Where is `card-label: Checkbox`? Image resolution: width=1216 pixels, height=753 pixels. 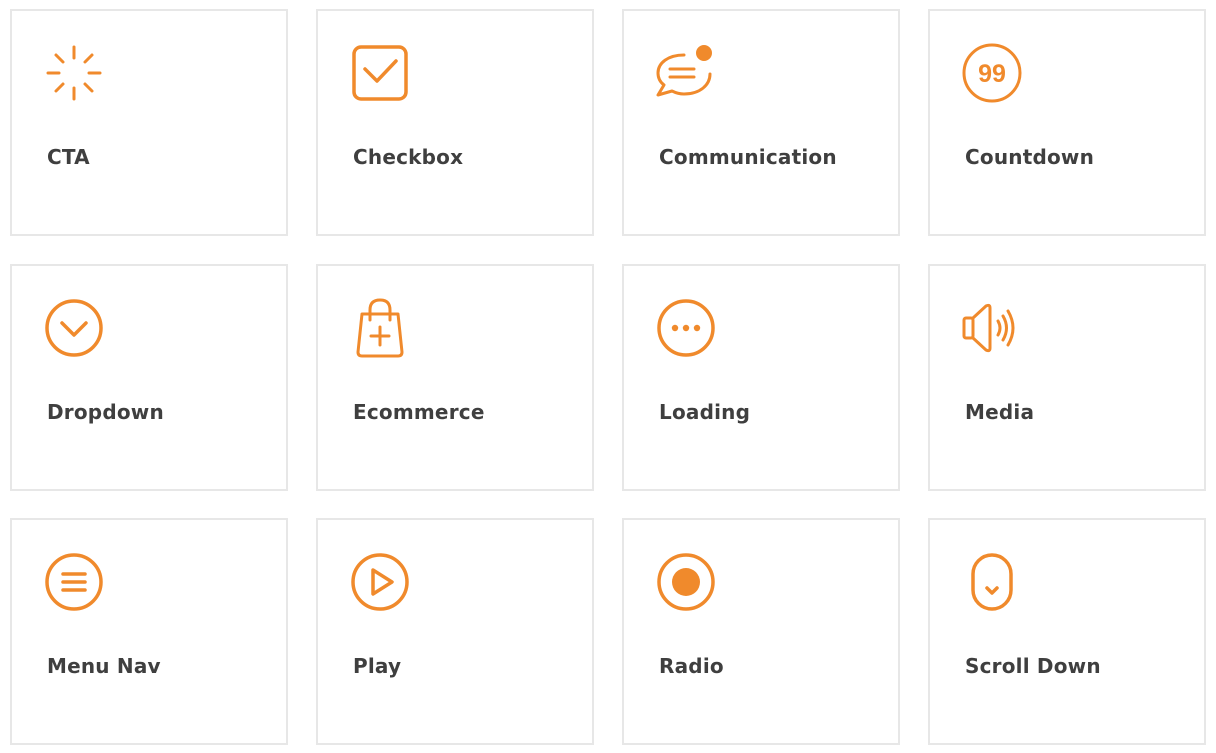 card-label: Checkbox is located at coordinates (408, 157).